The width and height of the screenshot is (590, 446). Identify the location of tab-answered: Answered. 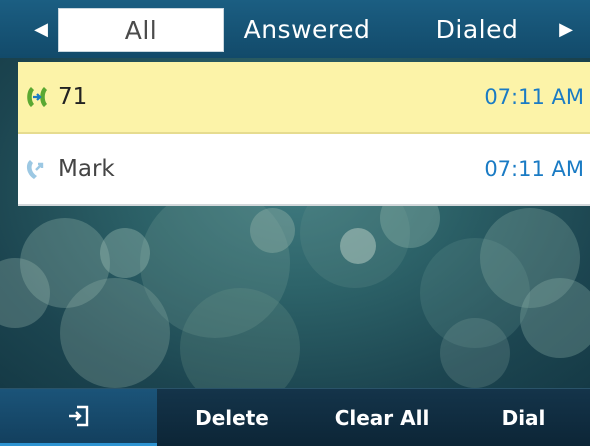
(307, 29).